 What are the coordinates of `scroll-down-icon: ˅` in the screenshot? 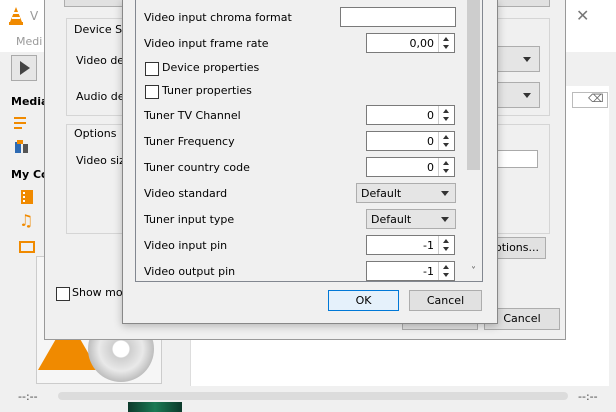 It's located at (473, 272).